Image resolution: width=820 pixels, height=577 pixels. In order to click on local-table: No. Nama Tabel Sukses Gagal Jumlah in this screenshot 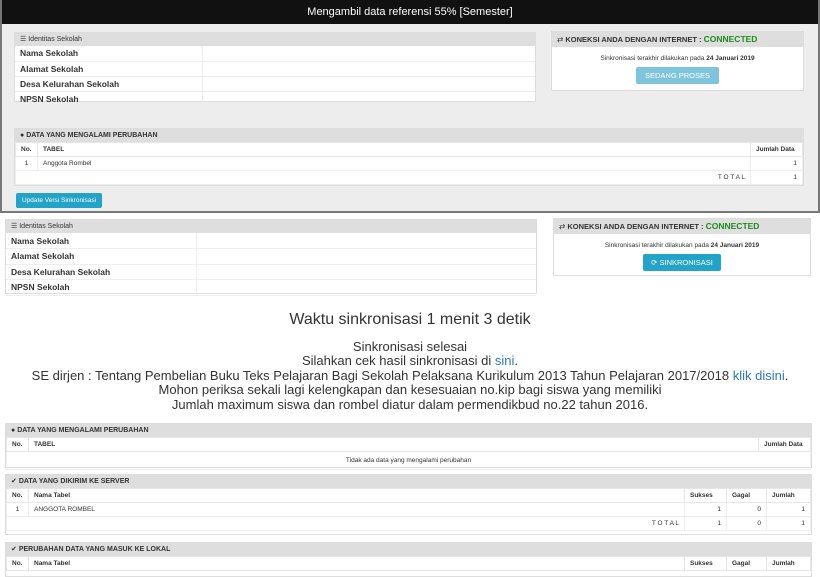, I will do `click(408, 563)`.